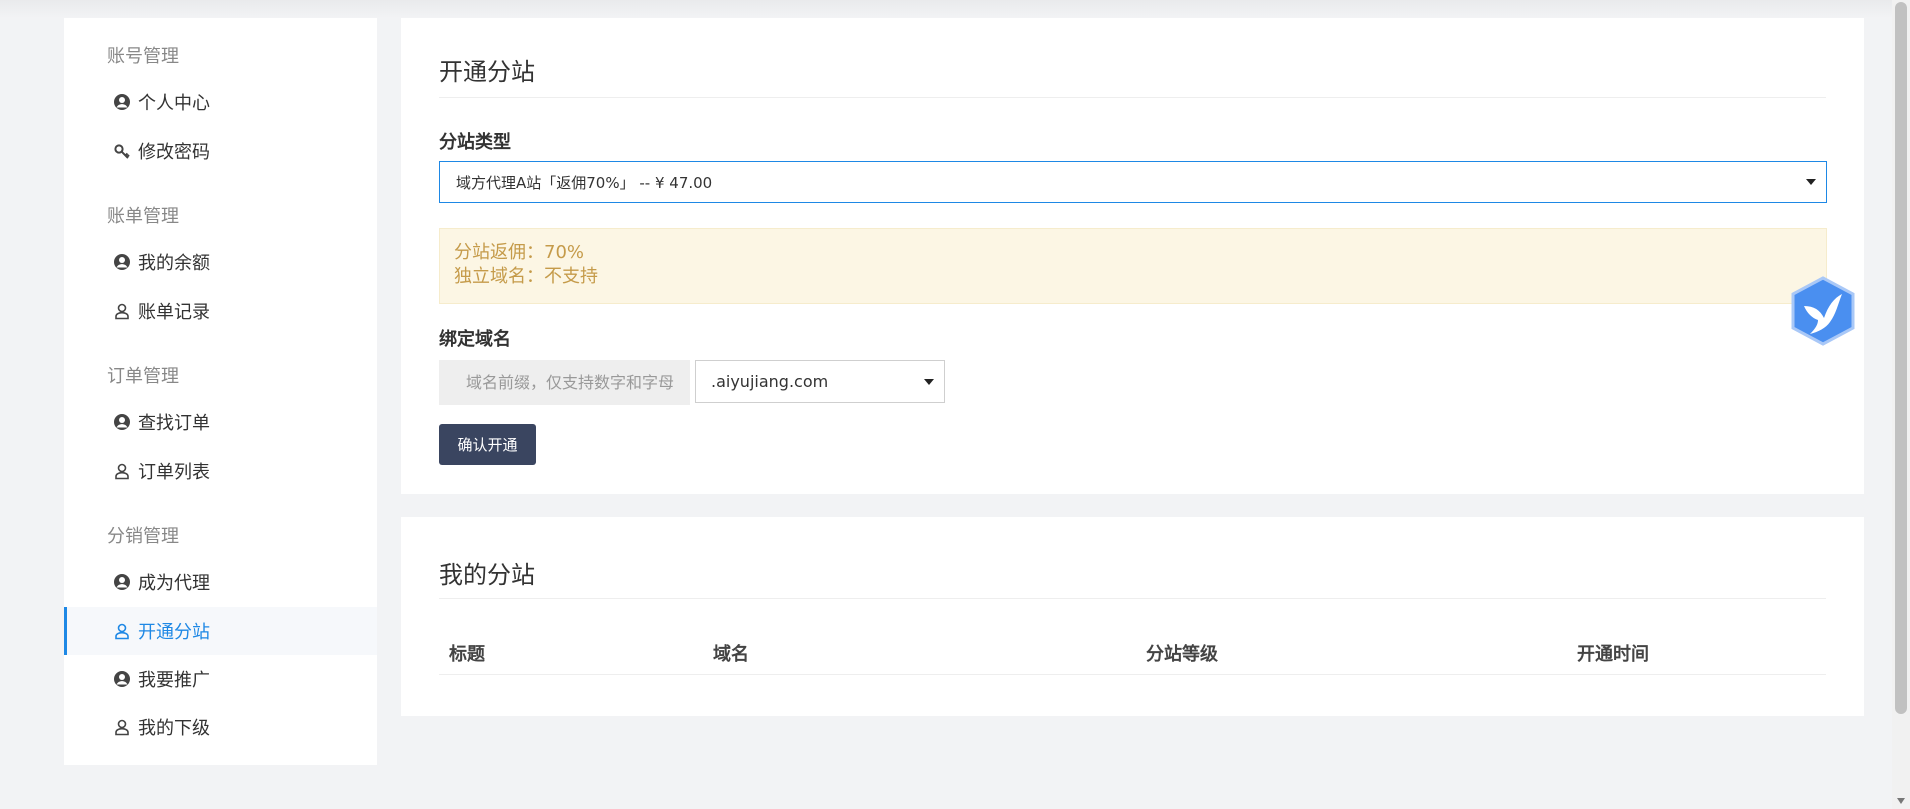 Image resolution: width=1910 pixels, height=809 pixels. What do you see at coordinates (220, 727) in the screenshot?
I see `sidebar-item-subordinates: 我的下级` at bounding box center [220, 727].